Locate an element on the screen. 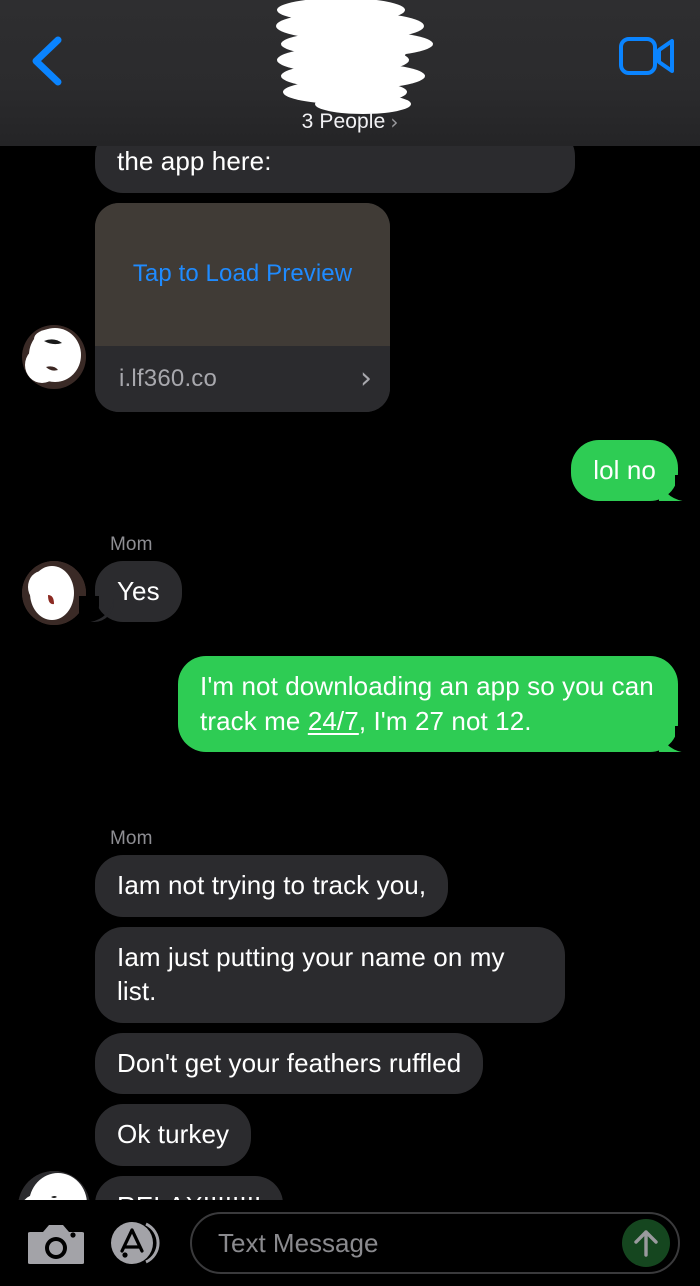 This screenshot has width=700, height=1286. link-preview-thumbnail: Tap to Load Preview is located at coordinates (242, 274).